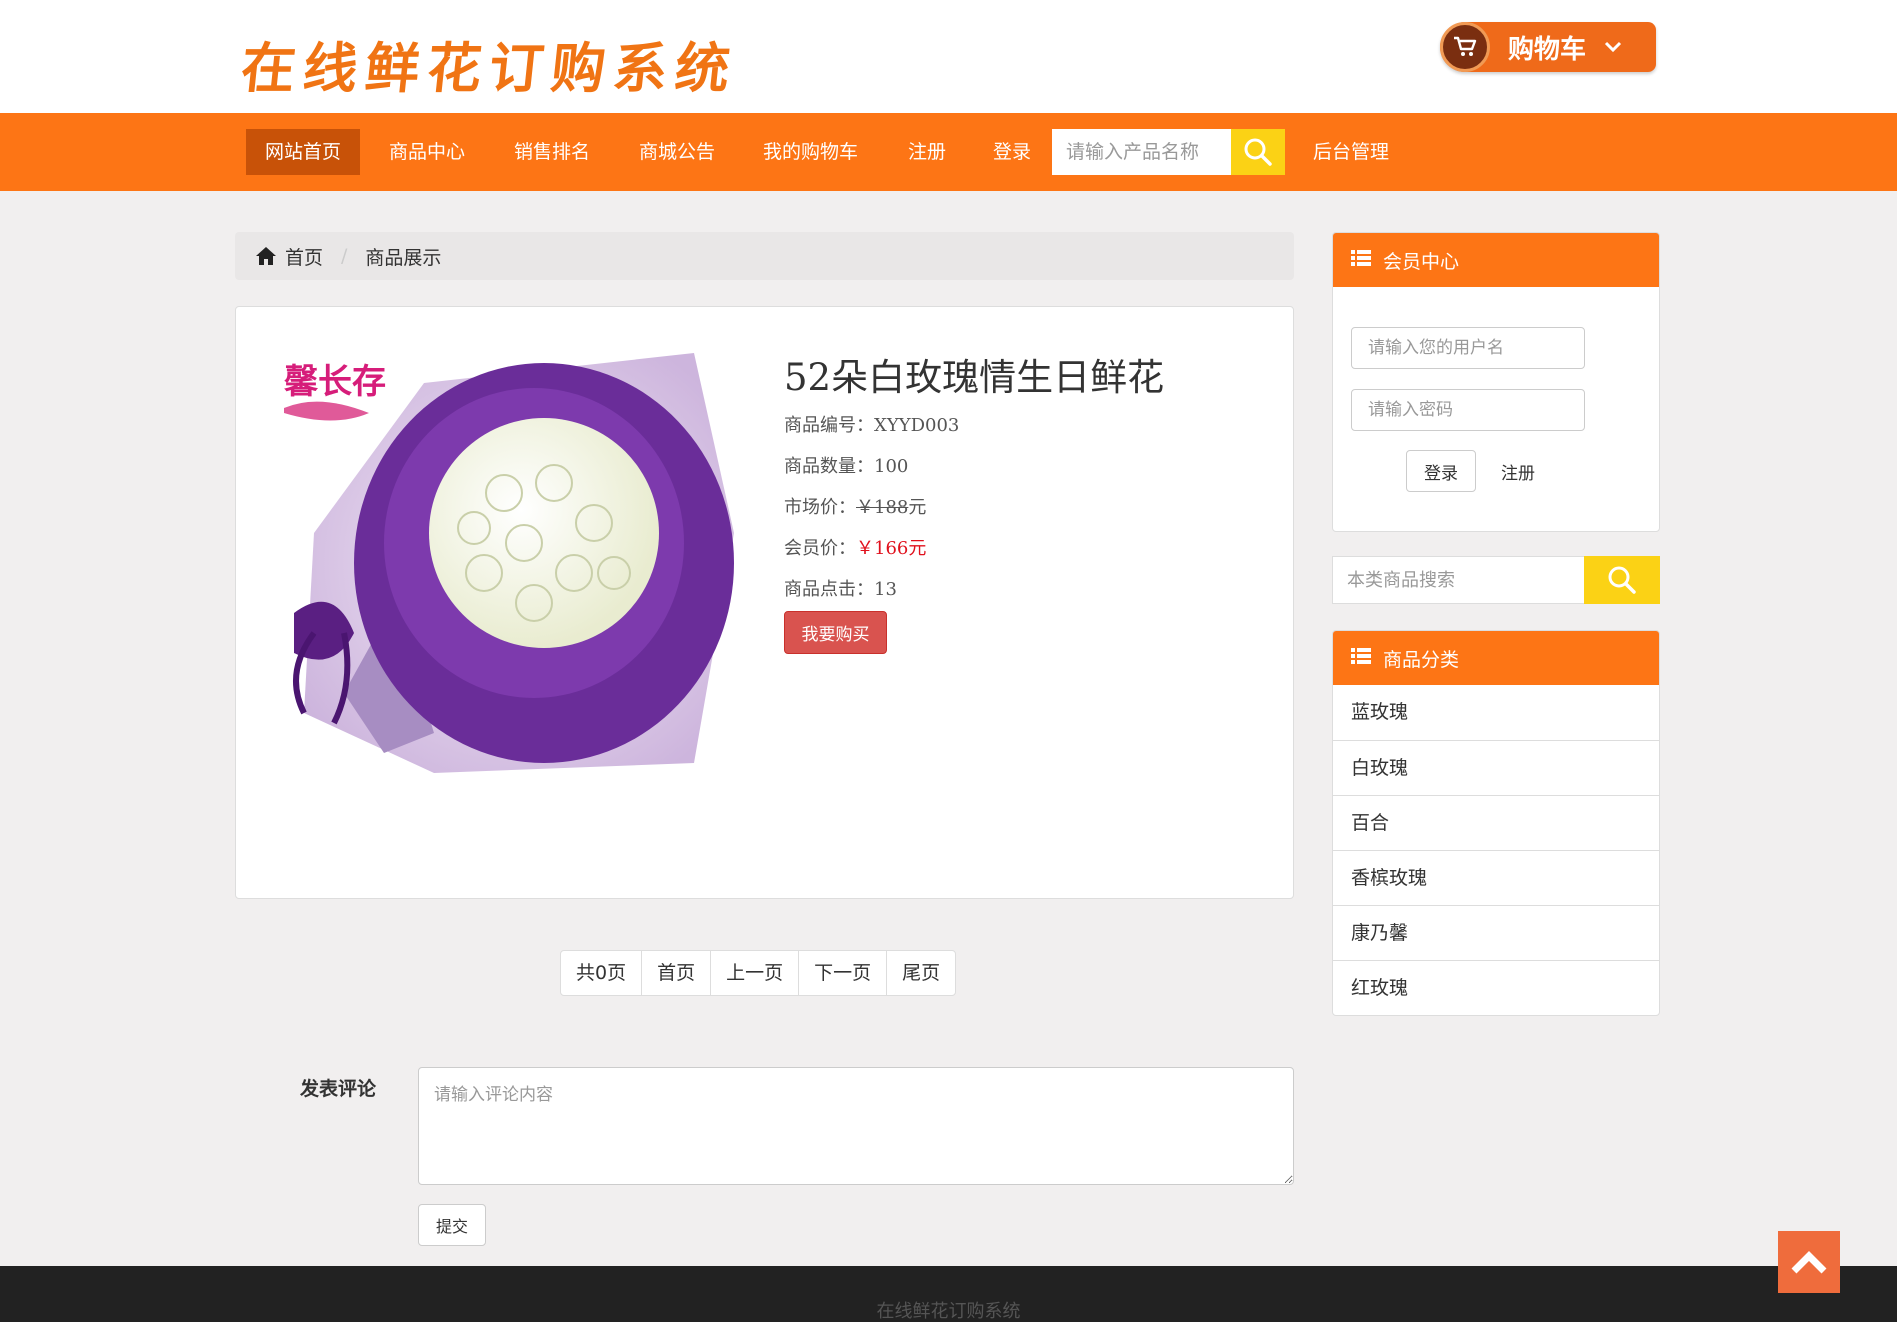 The image size is (1897, 1322). What do you see at coordinates (1421, 659) in the screenshot?
I see `categories-title: 商品分类` at bounding box center [1421, 659].